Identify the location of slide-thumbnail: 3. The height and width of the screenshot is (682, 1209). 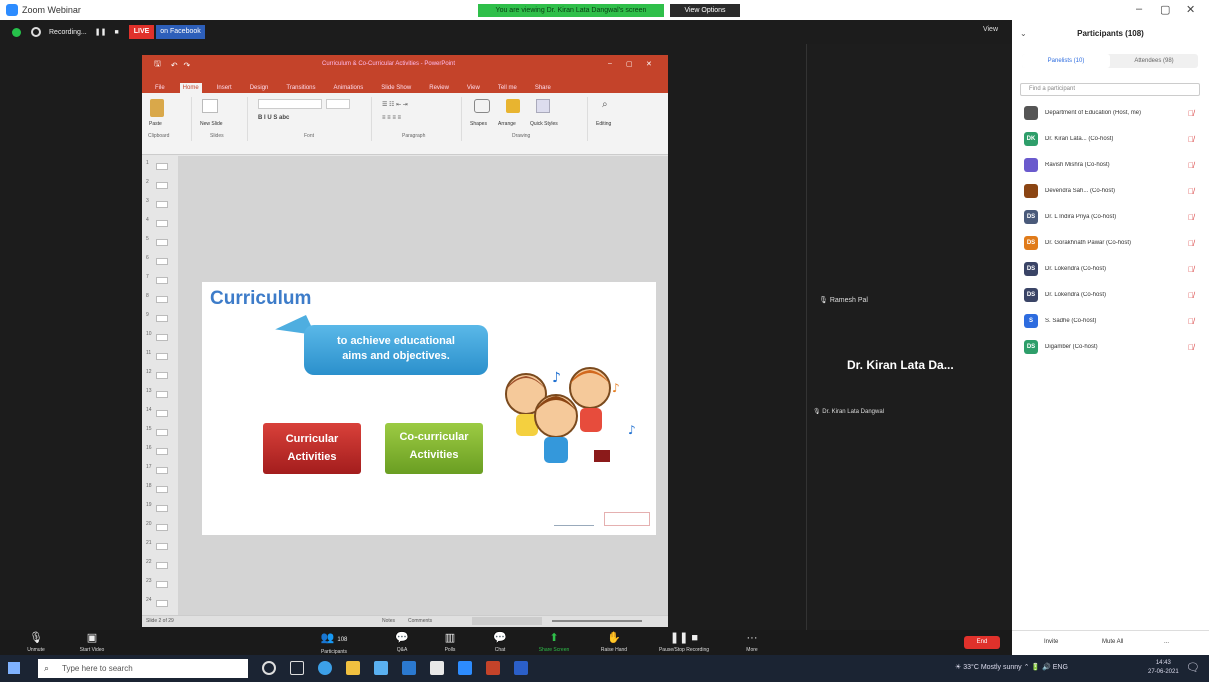
(159, 205).